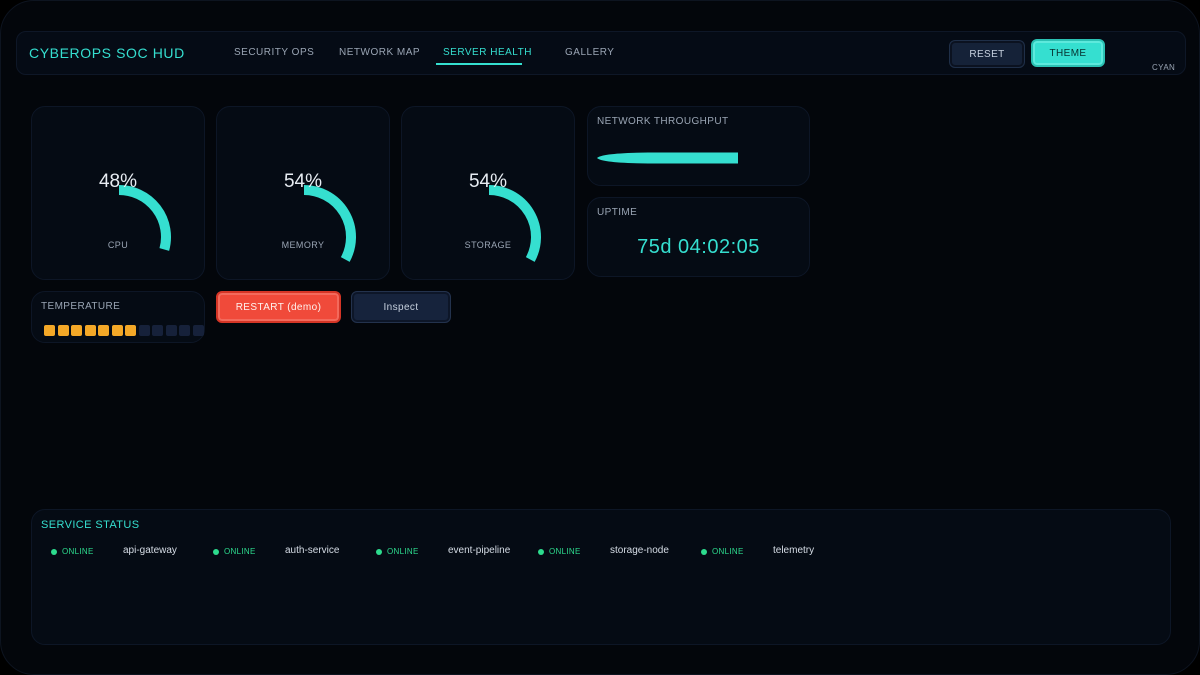 The height and width of the screenshot is (675, 1200). I want to click on tab-network-map: NETWORK MAP, so click(379, 52).